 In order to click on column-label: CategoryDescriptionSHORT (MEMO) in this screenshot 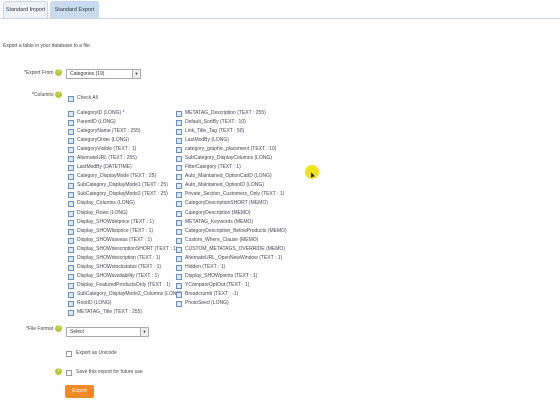, I will do `click(226, 203)`.